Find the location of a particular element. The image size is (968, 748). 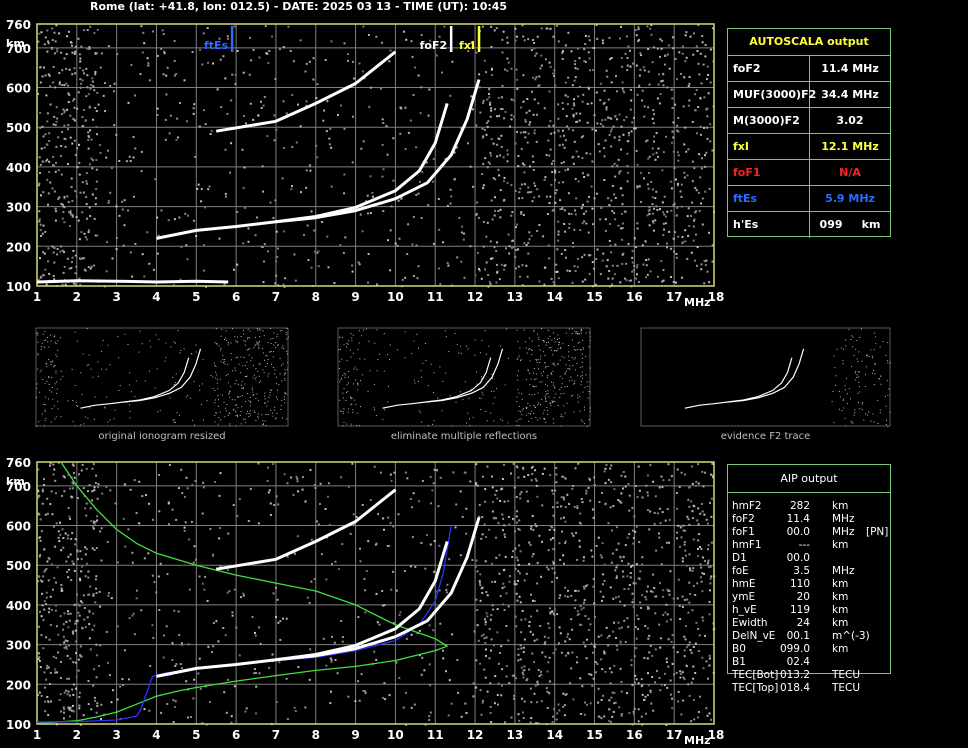

y-tick-label: 100 is located at coordinates (18, 287).